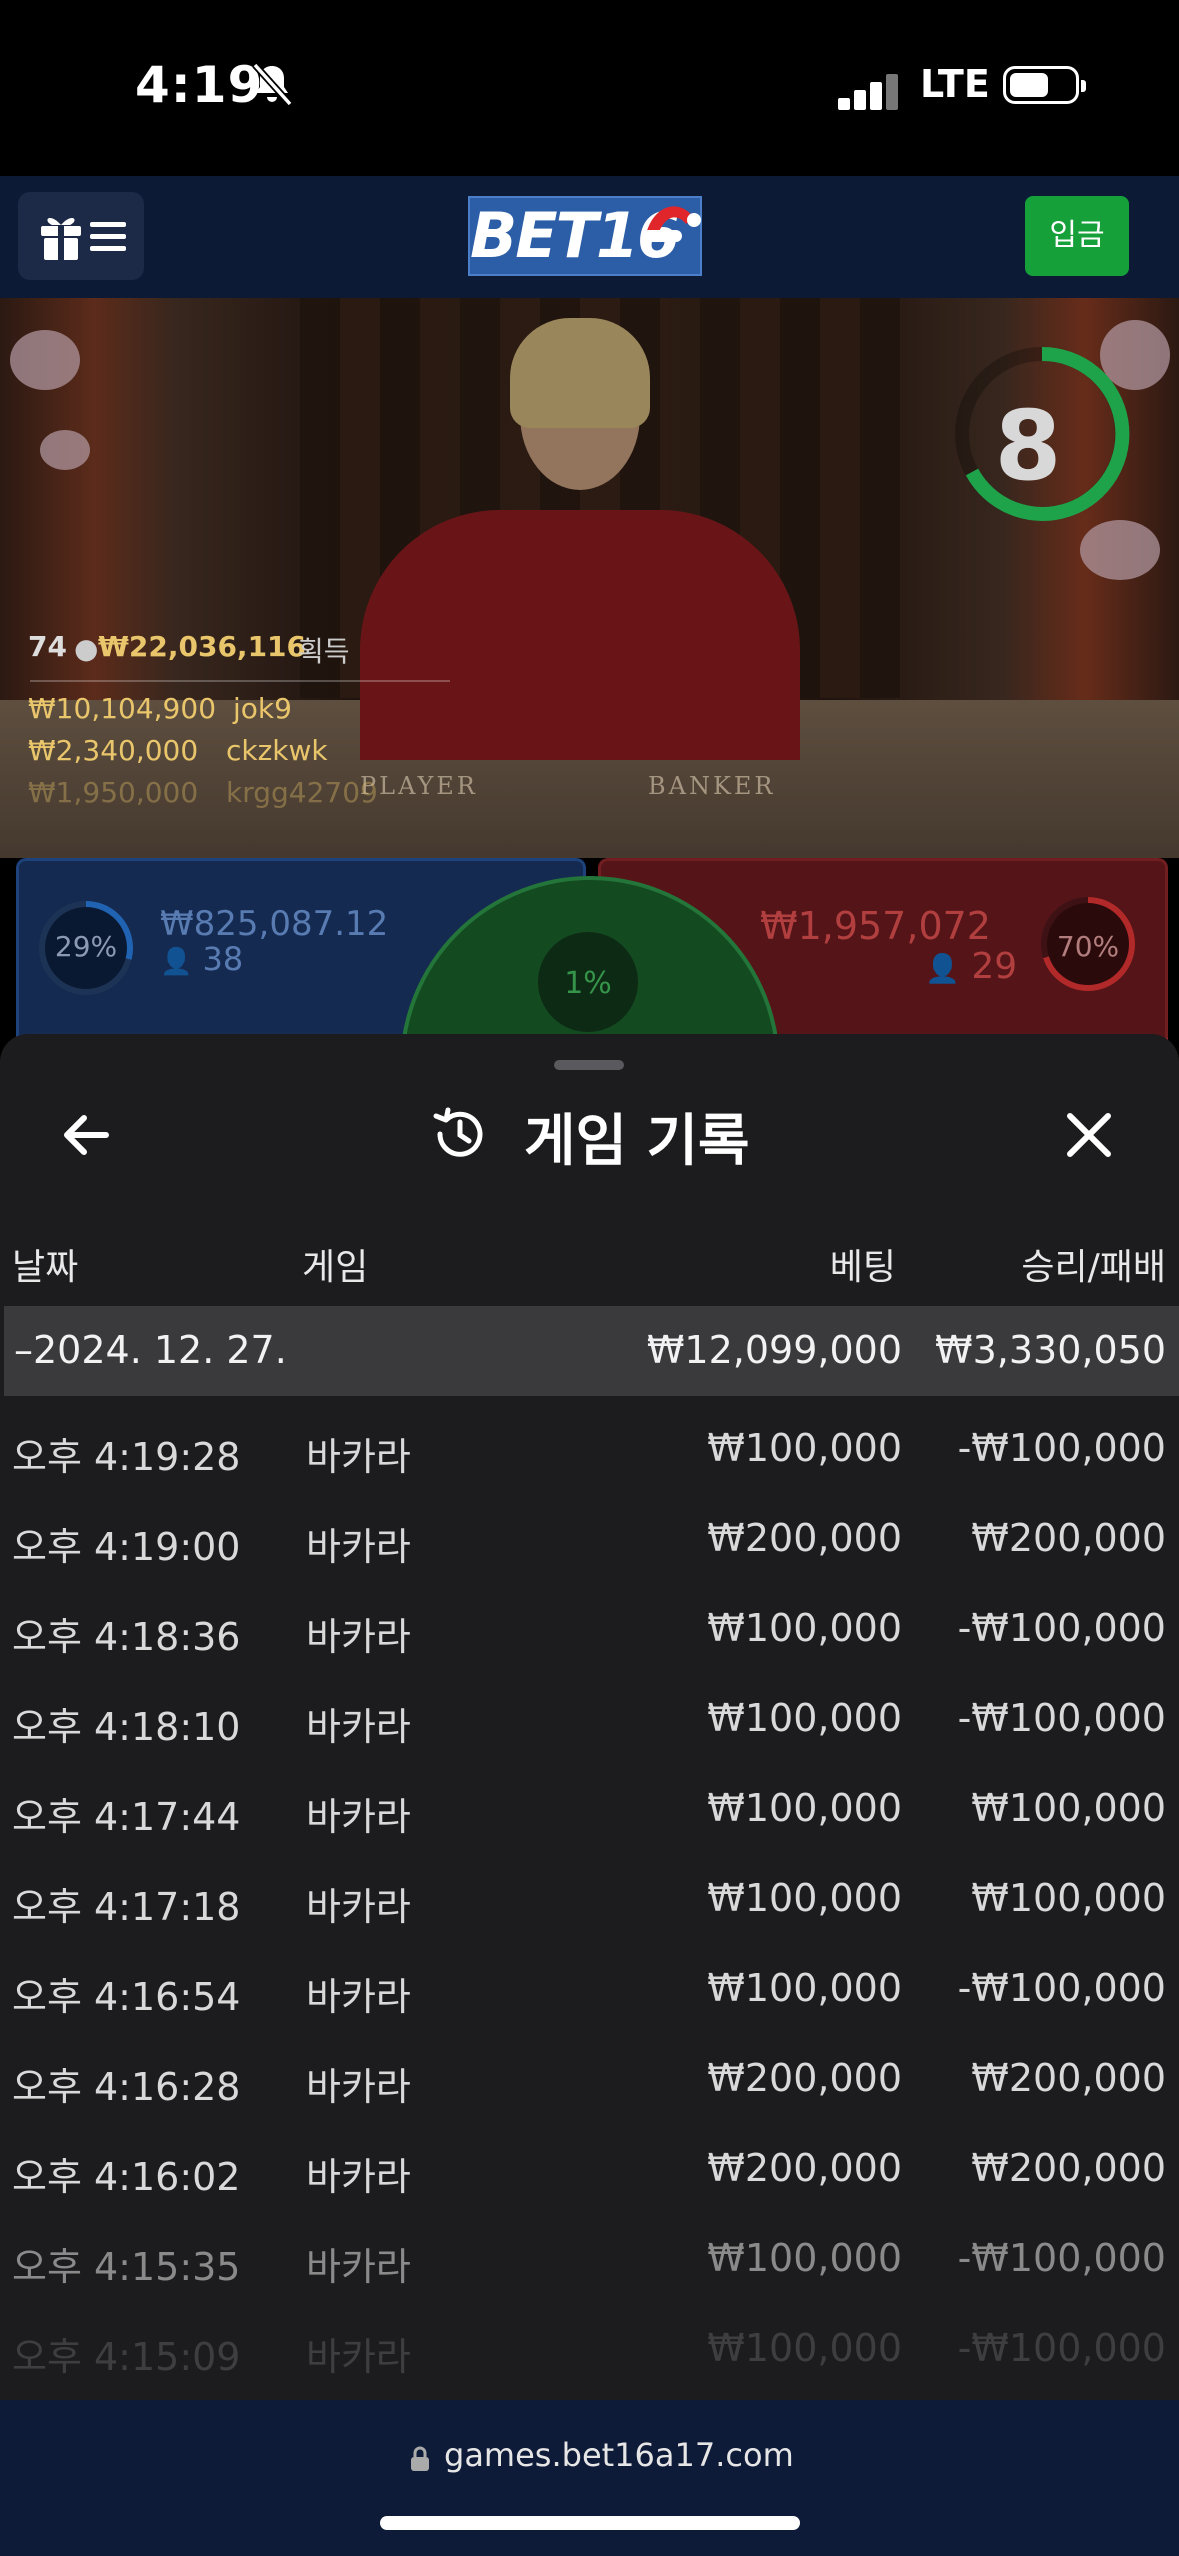 Image resolution: width=1179 pixels, height=2556 pixels. What do you see at coordinates (589, 1451) in the screenshot?
I see `history-row: 오후 4:19:28 바카라 ₩100,000 -₩100,000` at bounding box center [589, 1451].